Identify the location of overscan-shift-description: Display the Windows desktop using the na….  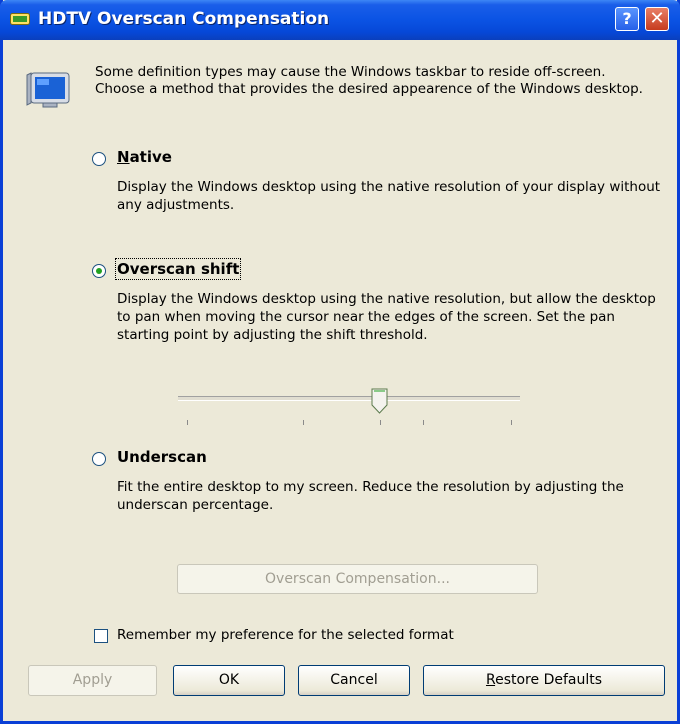
(386, 317).